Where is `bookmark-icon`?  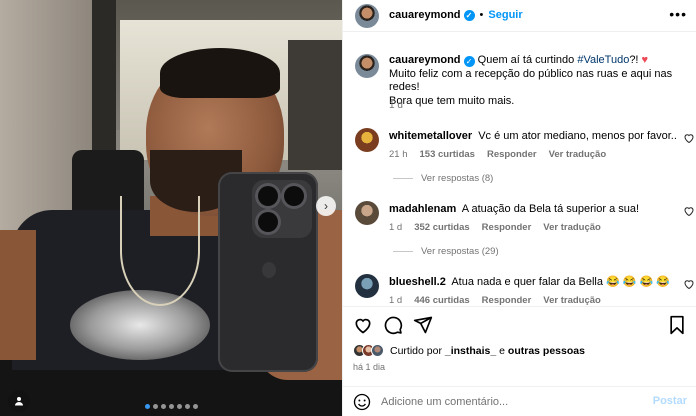 bookmark-icon is located at coordinates (677, 325).